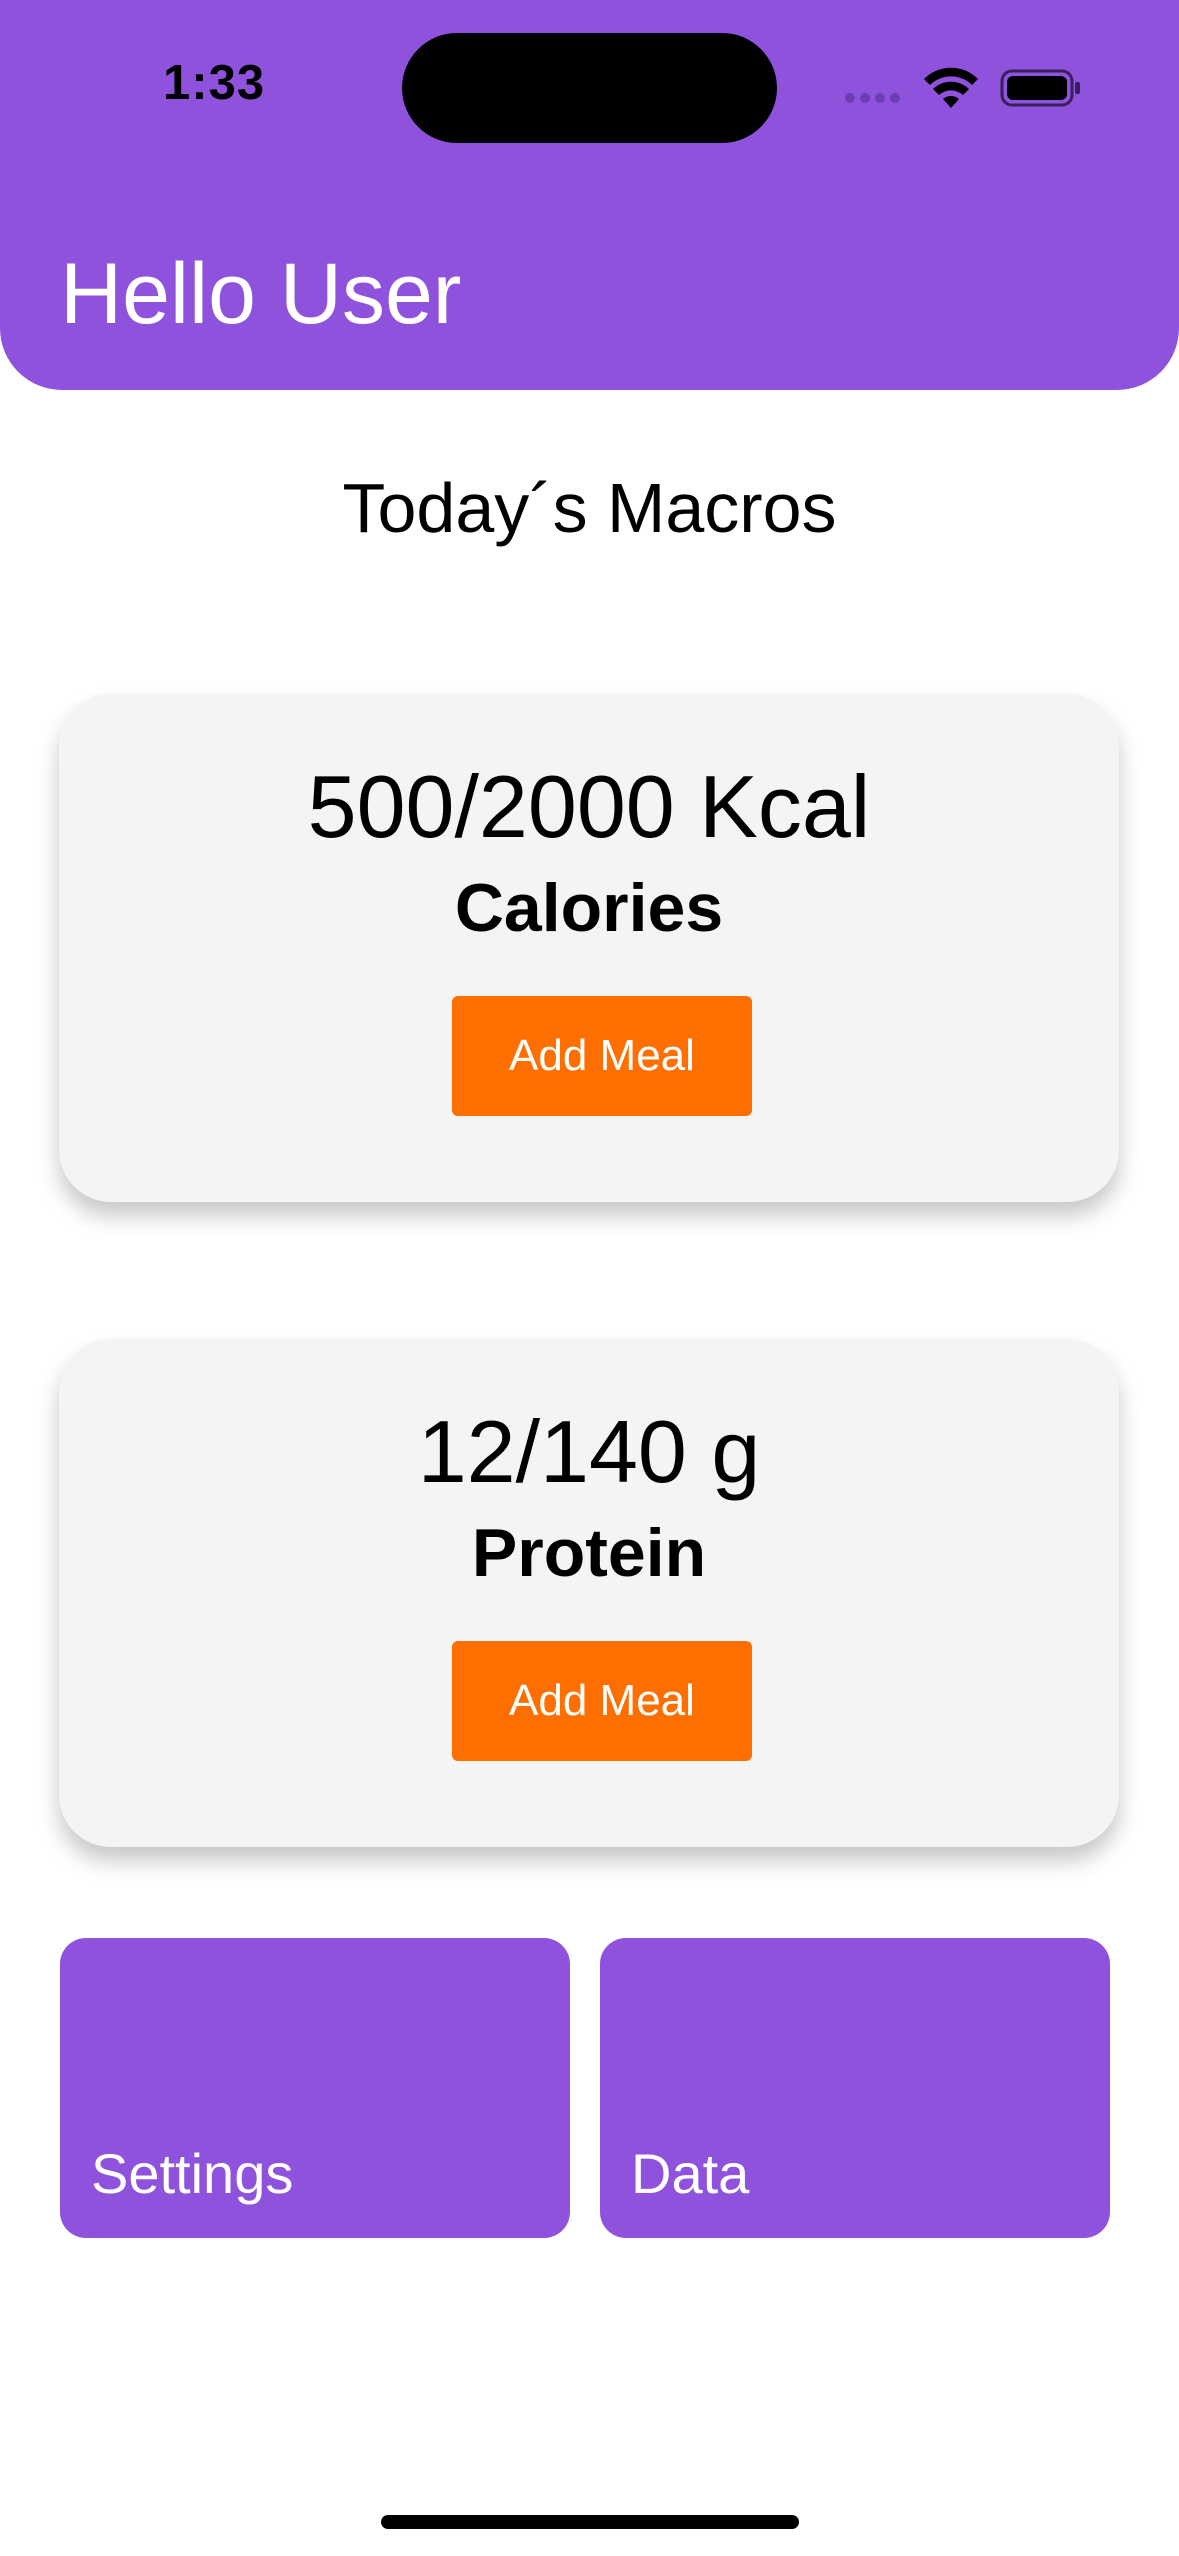 The image size is (1179, 2556). I want to click on settings-tile-label: Settings, so click(192, 2173).